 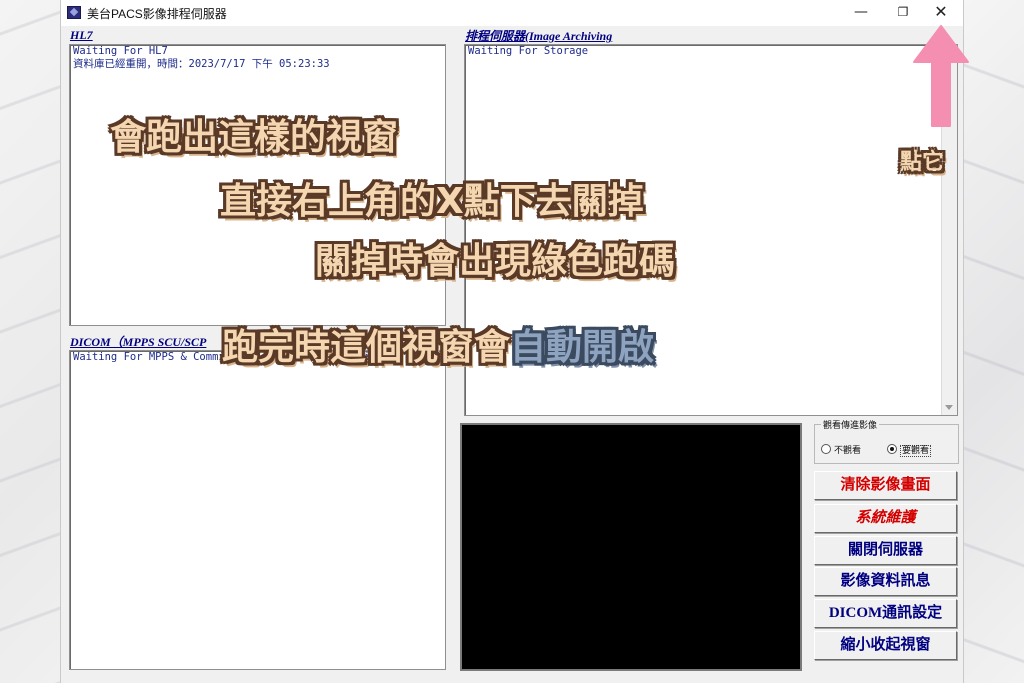 I want to click on radio-no-view-label: 不觀看, so click(x=848, y=451).